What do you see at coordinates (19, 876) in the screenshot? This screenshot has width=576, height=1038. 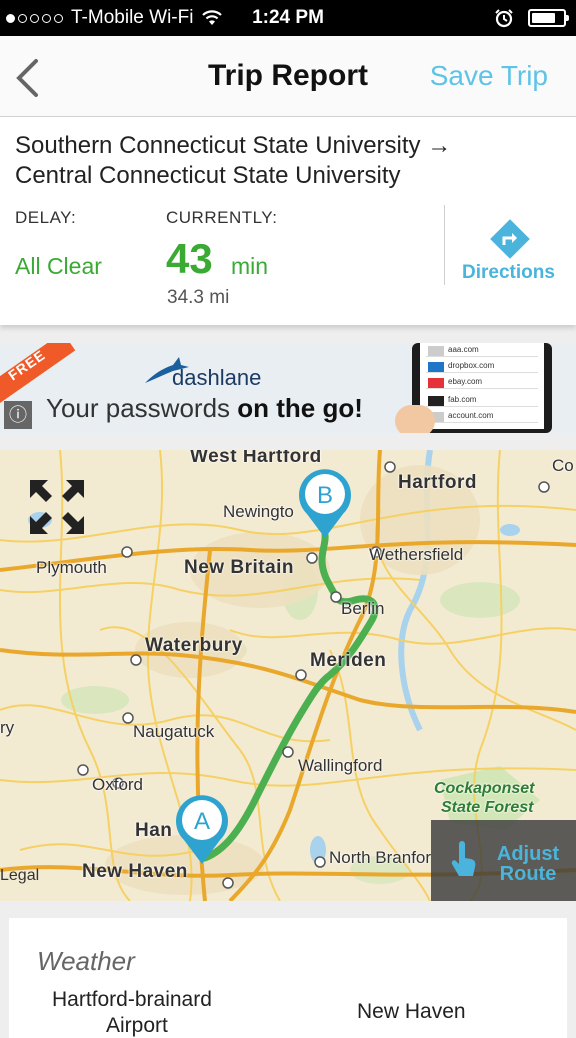 I see `legal-link: Legal` at bounding box center [19, 876].